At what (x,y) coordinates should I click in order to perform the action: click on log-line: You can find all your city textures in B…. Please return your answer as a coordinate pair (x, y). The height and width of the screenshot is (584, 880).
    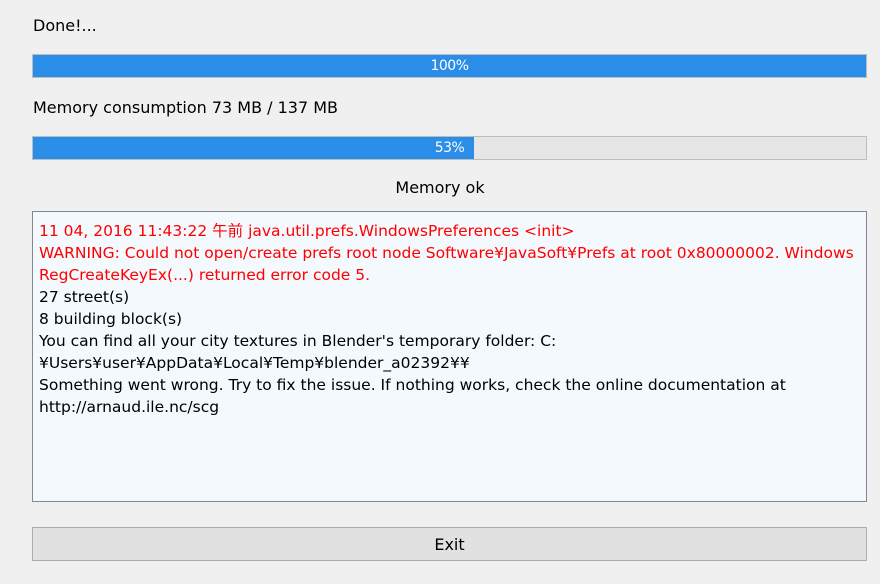
    Looking at the image, I should click on (298, 352).